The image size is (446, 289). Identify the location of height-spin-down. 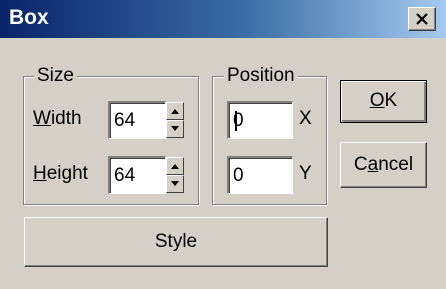
(175, 184).